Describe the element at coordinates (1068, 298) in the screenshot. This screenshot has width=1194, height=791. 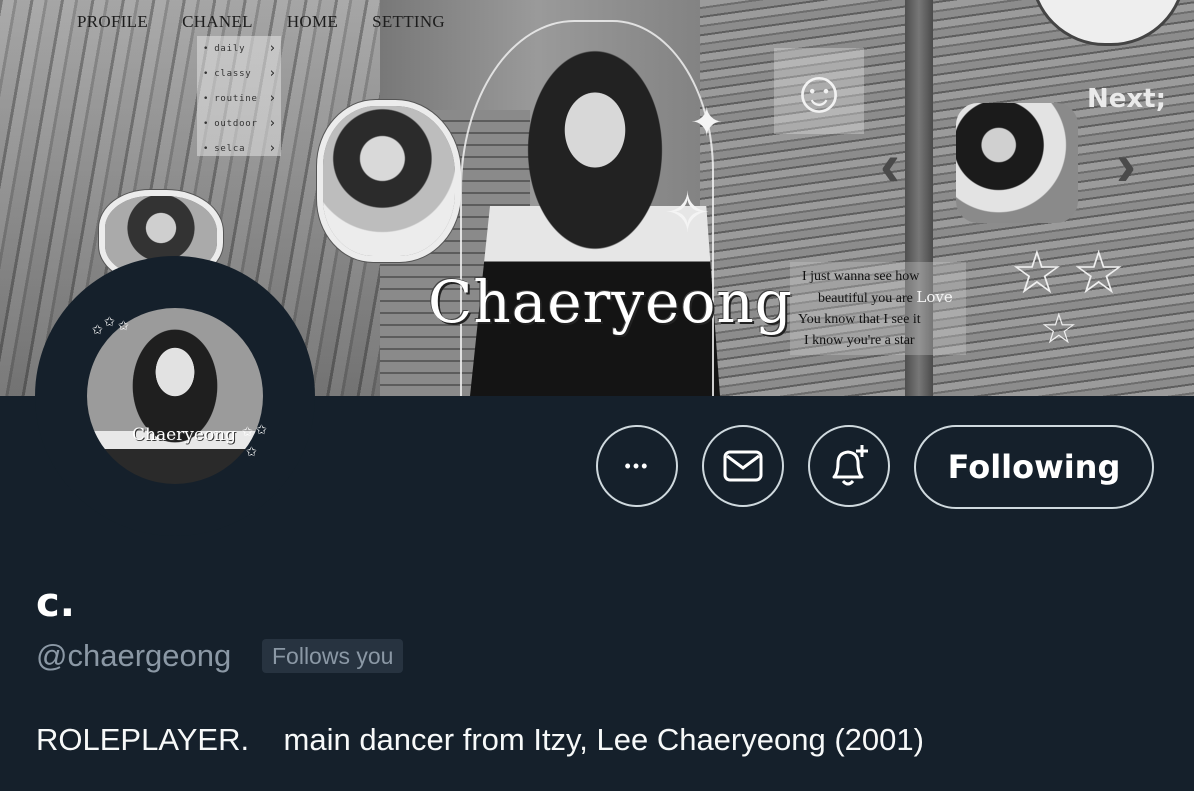
I see `star-doodles: ☆ ☆ ☆` at that location.